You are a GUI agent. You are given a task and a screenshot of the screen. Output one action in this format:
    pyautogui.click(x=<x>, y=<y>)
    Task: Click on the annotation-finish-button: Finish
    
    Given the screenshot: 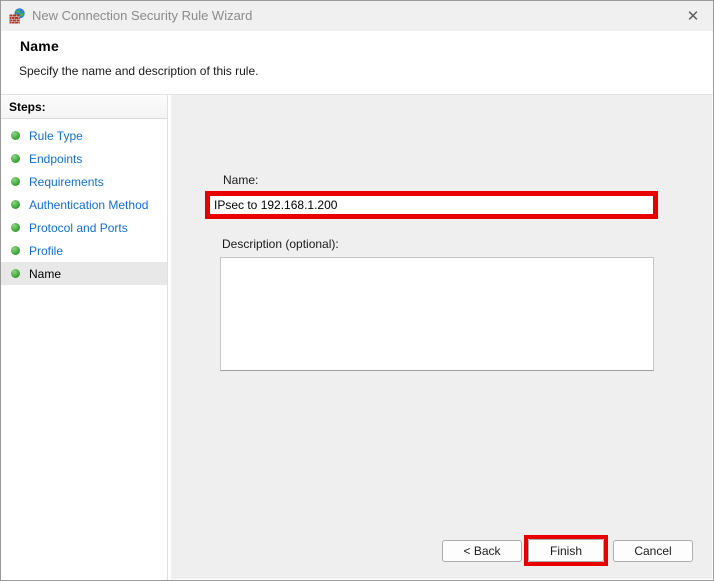 What is the action you would take?
    pyautogui.click(x=566, y=550)
    